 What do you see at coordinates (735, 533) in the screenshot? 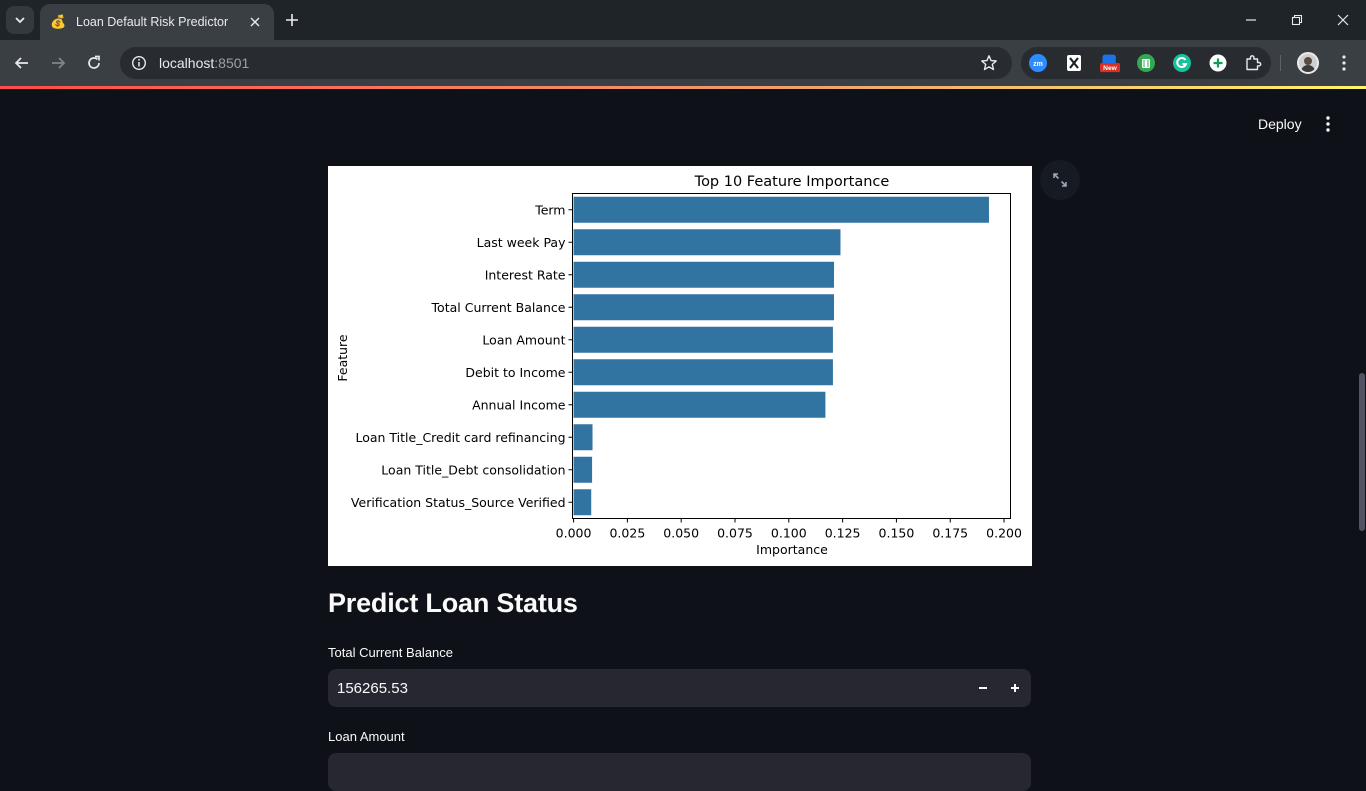
I see `chart-x-tick-label: 0.075` at bounding box center [735, 533].